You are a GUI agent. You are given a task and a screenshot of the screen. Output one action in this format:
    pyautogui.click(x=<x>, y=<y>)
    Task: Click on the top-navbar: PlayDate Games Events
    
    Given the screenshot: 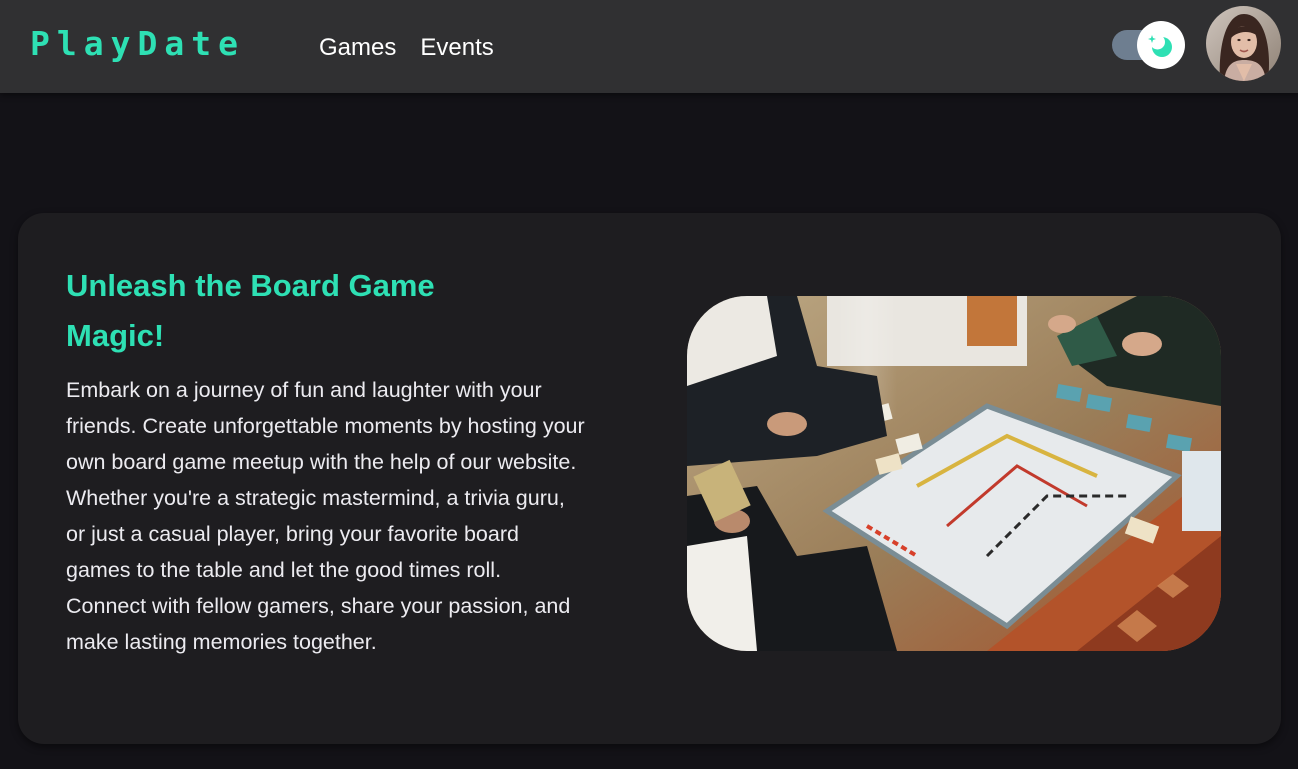 What is the action you would take?
    pyautogui.click(x=649, y=46)
    